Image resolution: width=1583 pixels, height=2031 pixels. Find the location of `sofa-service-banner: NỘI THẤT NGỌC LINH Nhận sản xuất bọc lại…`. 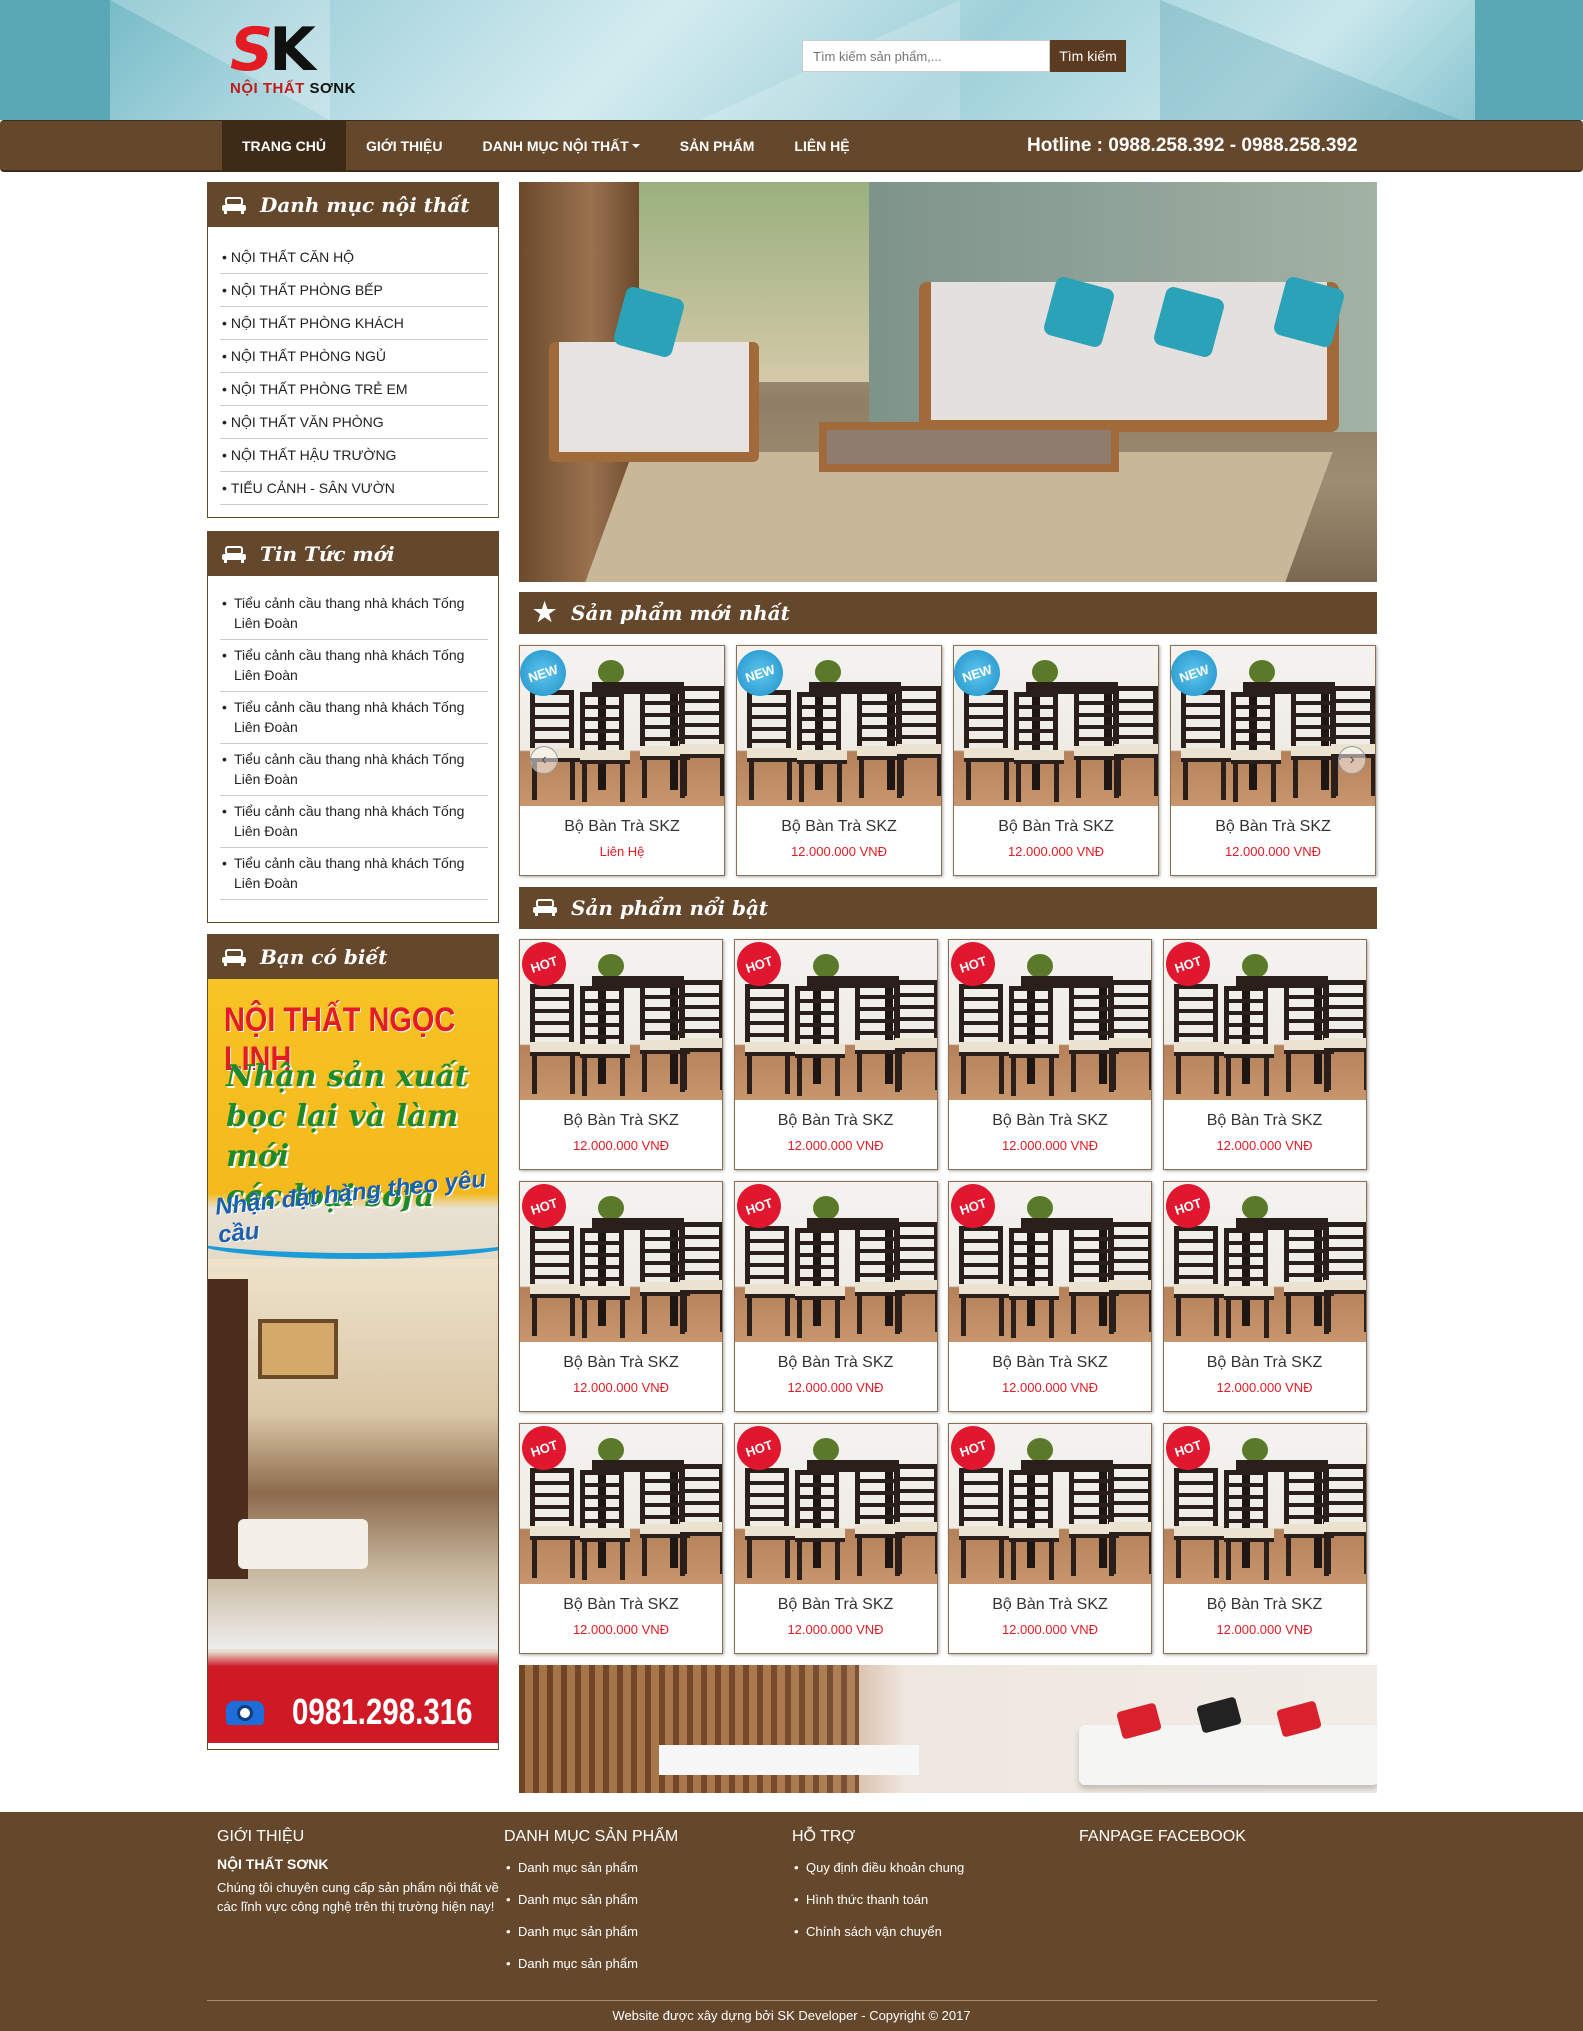

sofa-service-banner: NỘI THẤT NGỌC LINH Nhận sản xuất bọc lại… is located at coordinates (353, 1361).